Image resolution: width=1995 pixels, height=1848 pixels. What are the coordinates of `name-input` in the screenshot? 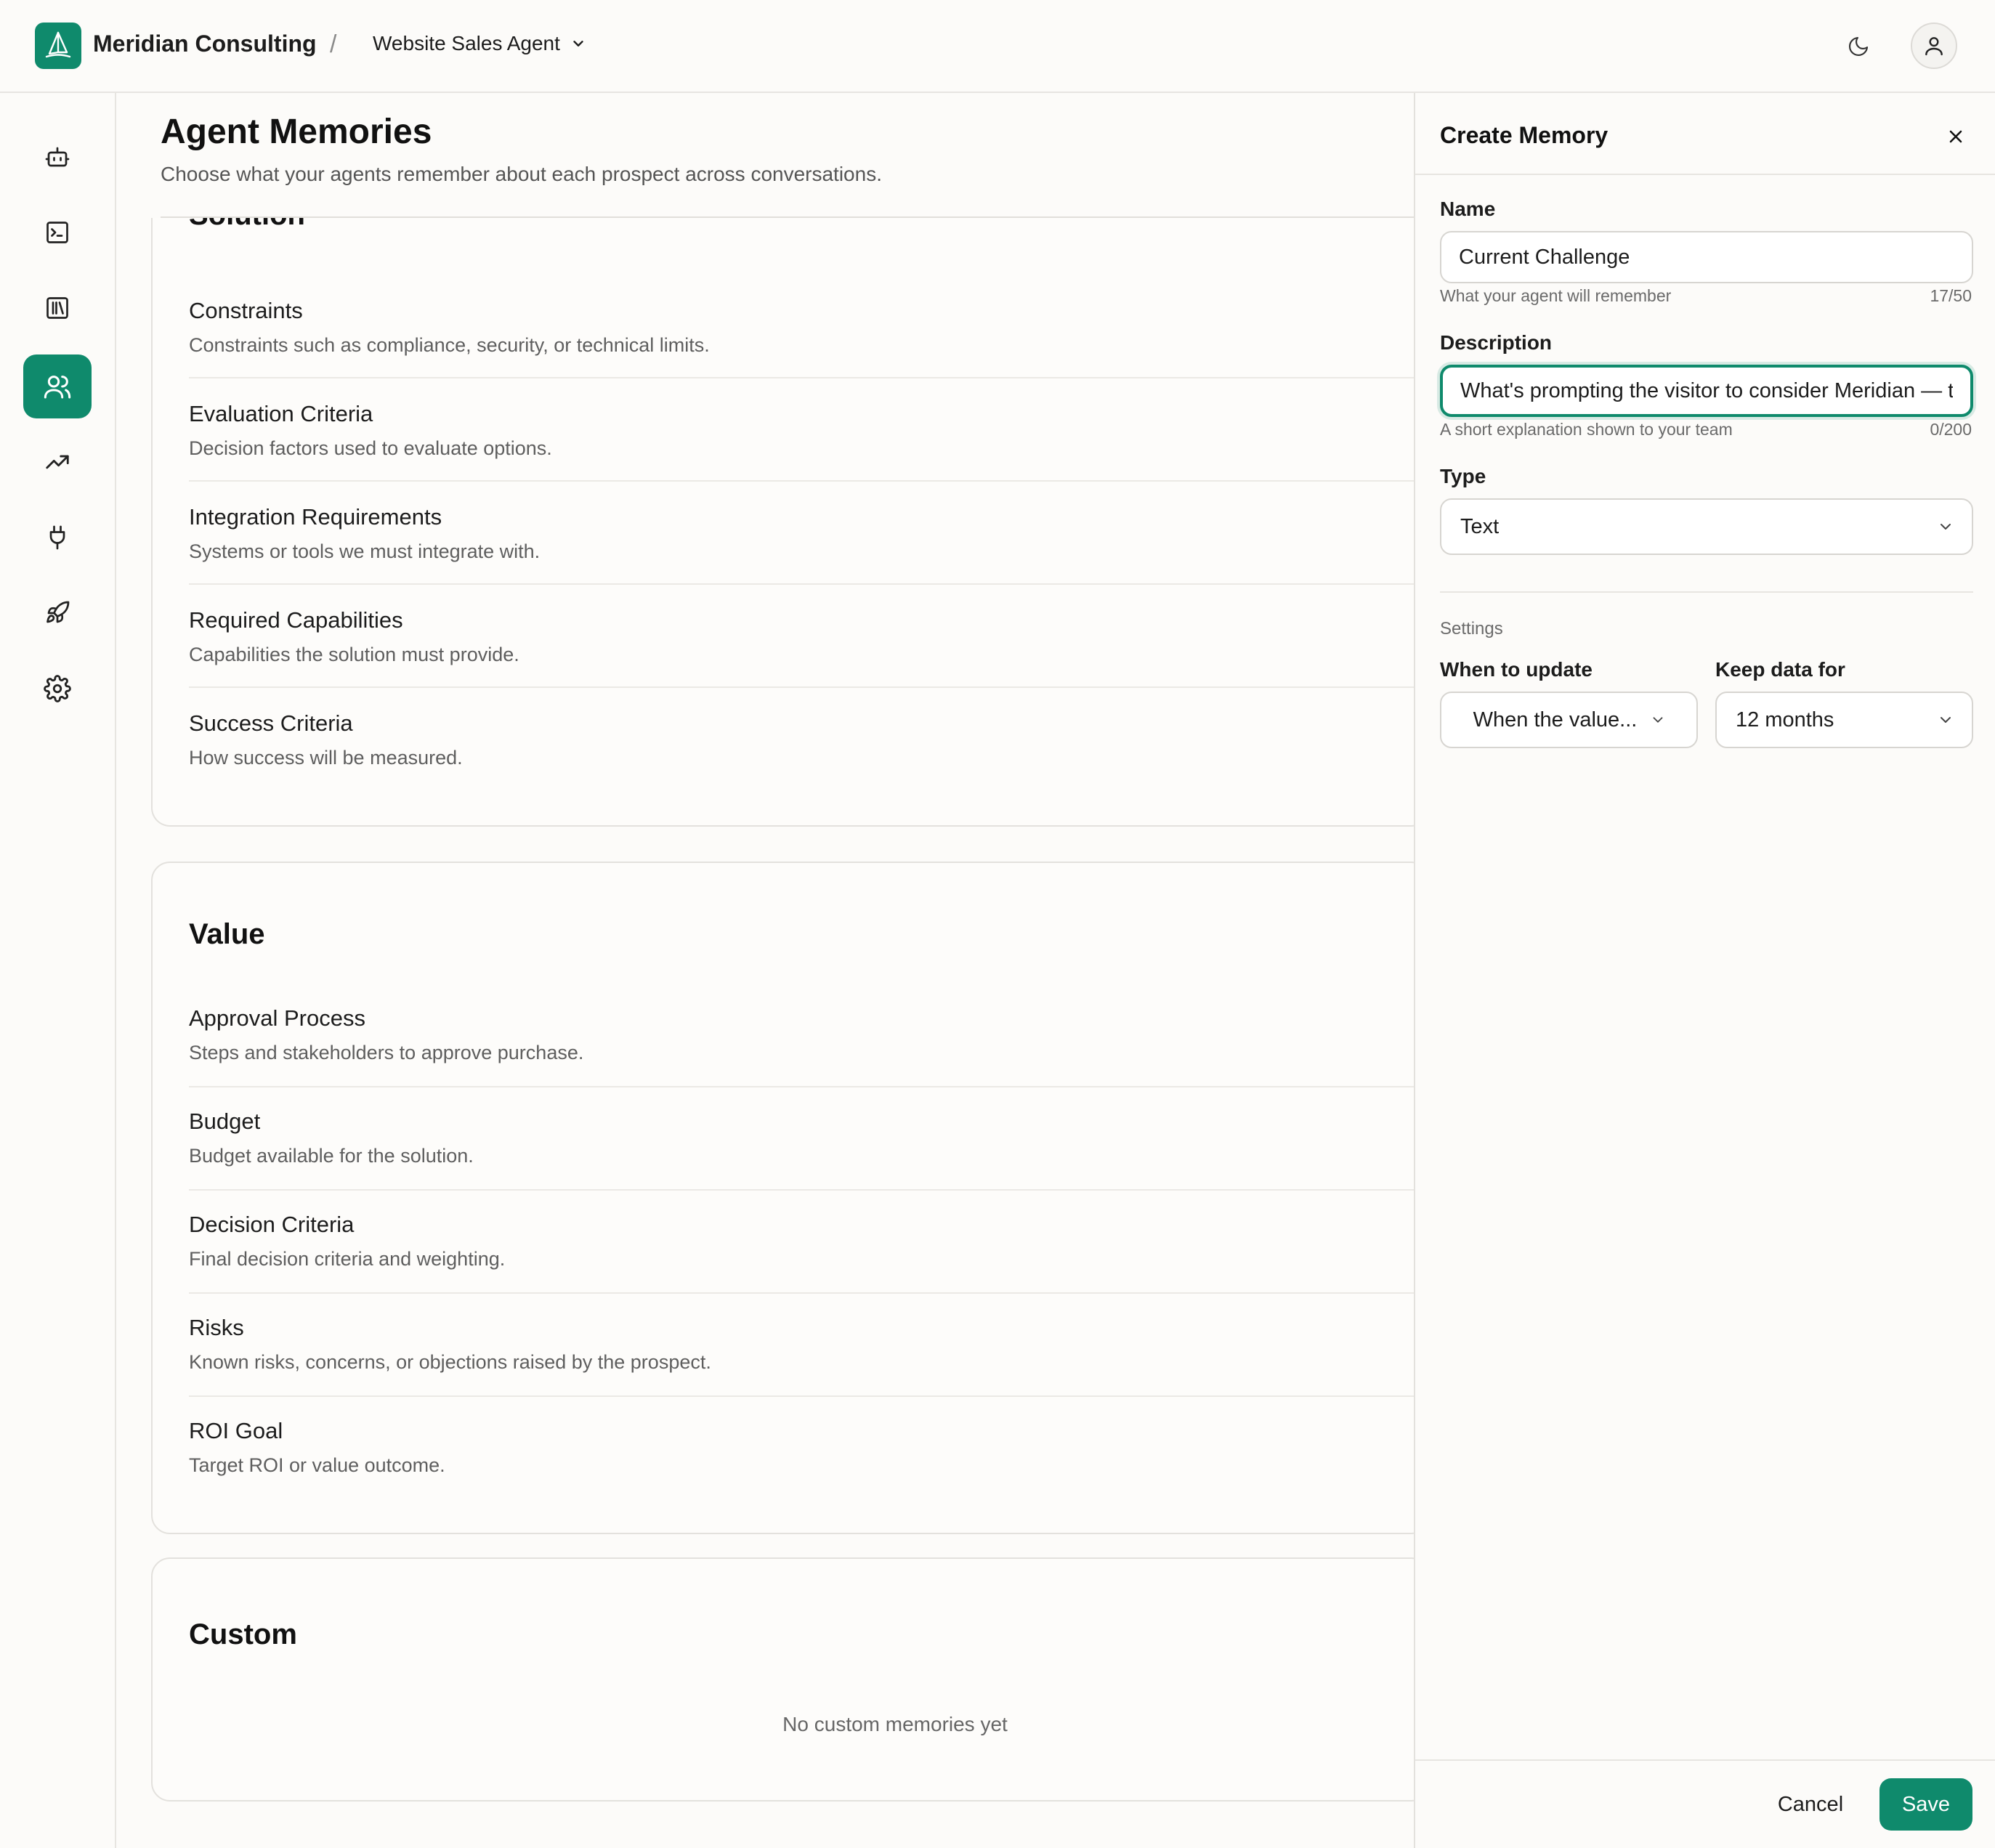 It's located at (1706, 257).